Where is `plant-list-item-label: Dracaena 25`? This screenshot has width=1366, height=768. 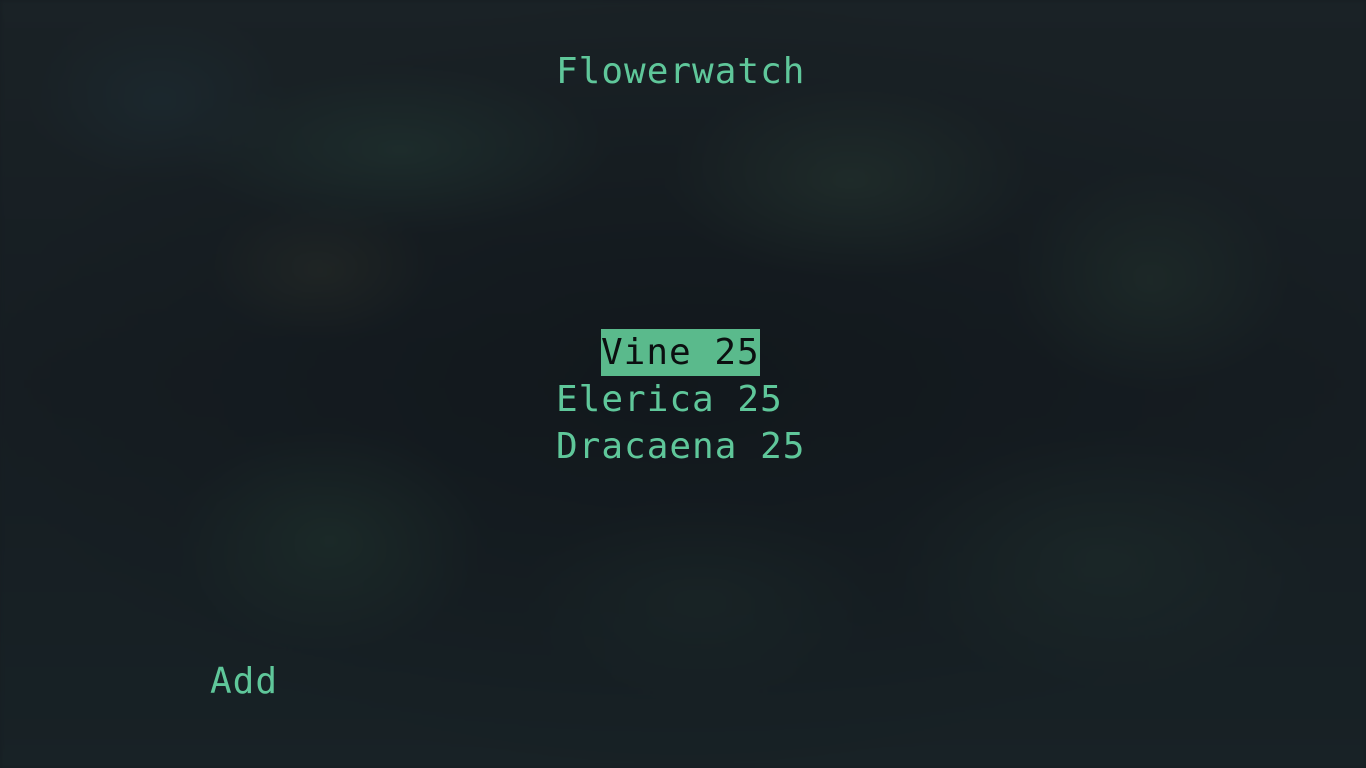 plant-list-item-label: Dracaena 25 is located at coordinates (681, 446).